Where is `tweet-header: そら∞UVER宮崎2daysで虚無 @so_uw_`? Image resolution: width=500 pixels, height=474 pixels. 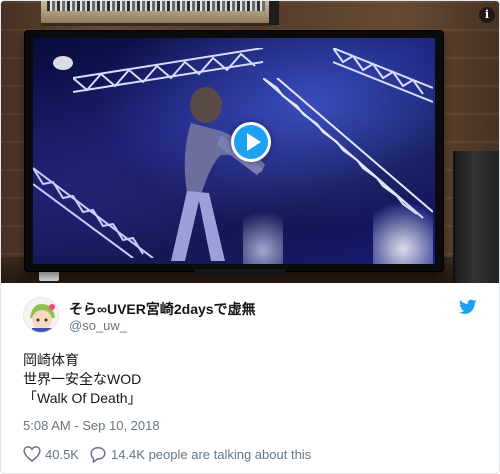 tweet-header: そら∞UVER宮崎2daysで虚無 @so_uw_ is located at coordinates (251, 317).